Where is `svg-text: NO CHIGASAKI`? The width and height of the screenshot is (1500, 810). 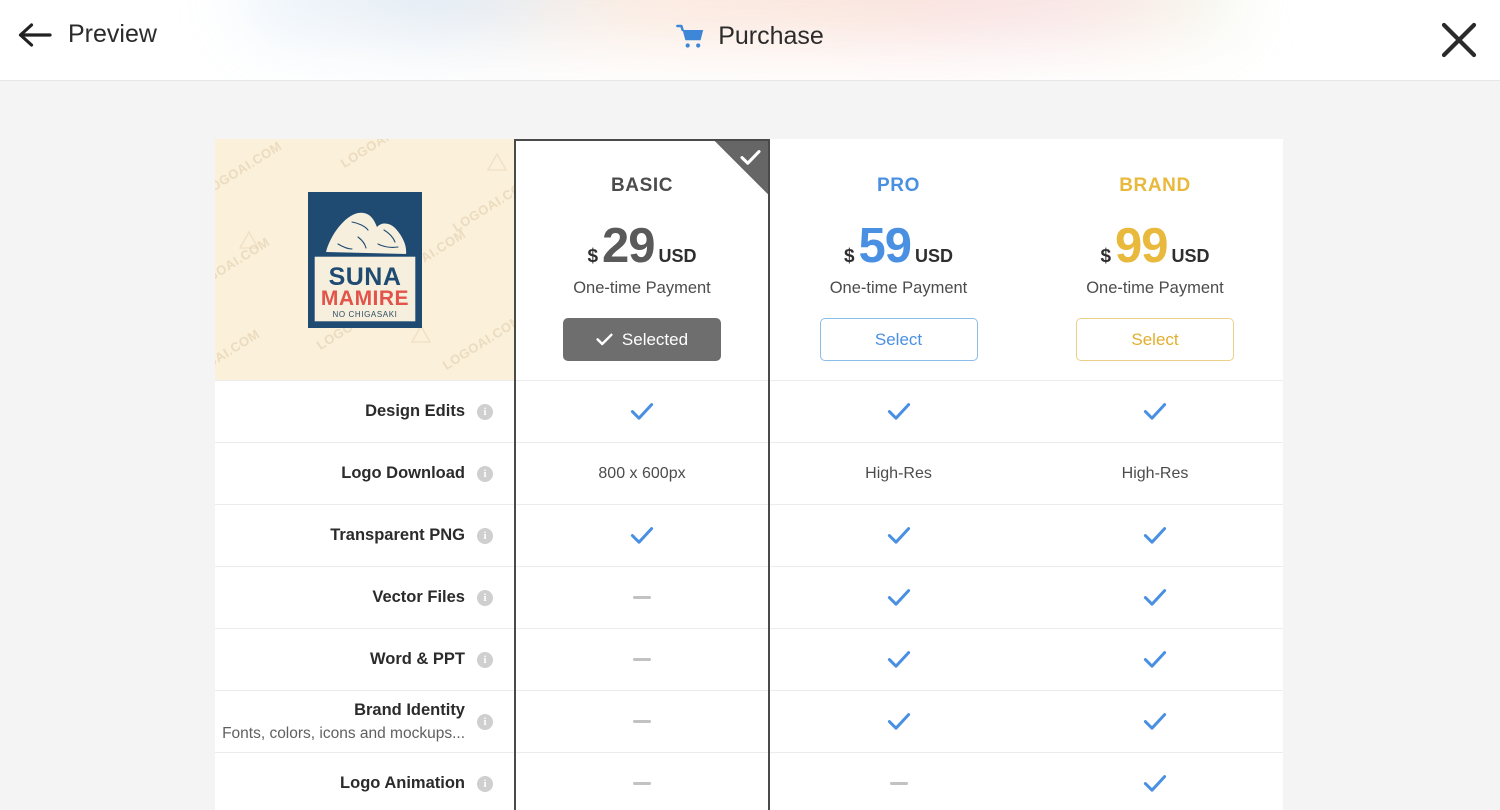 svg-text: NO CHIGASAKI is located at coordinates (364, 314).